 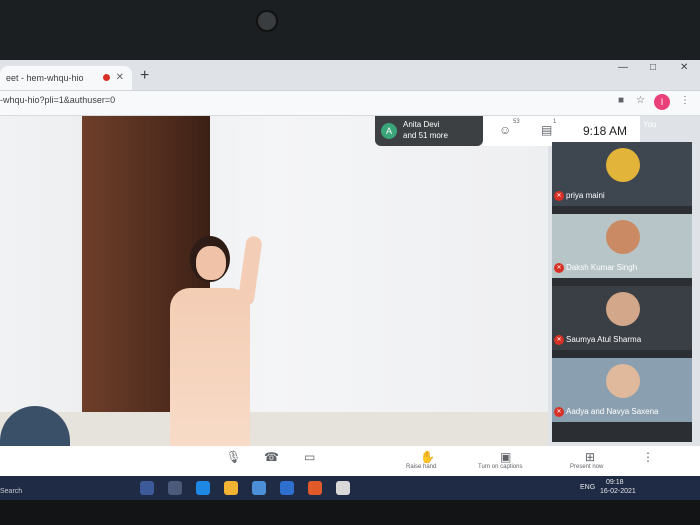 I want to click on participant-avatar: A, so click(x=389, y=131).